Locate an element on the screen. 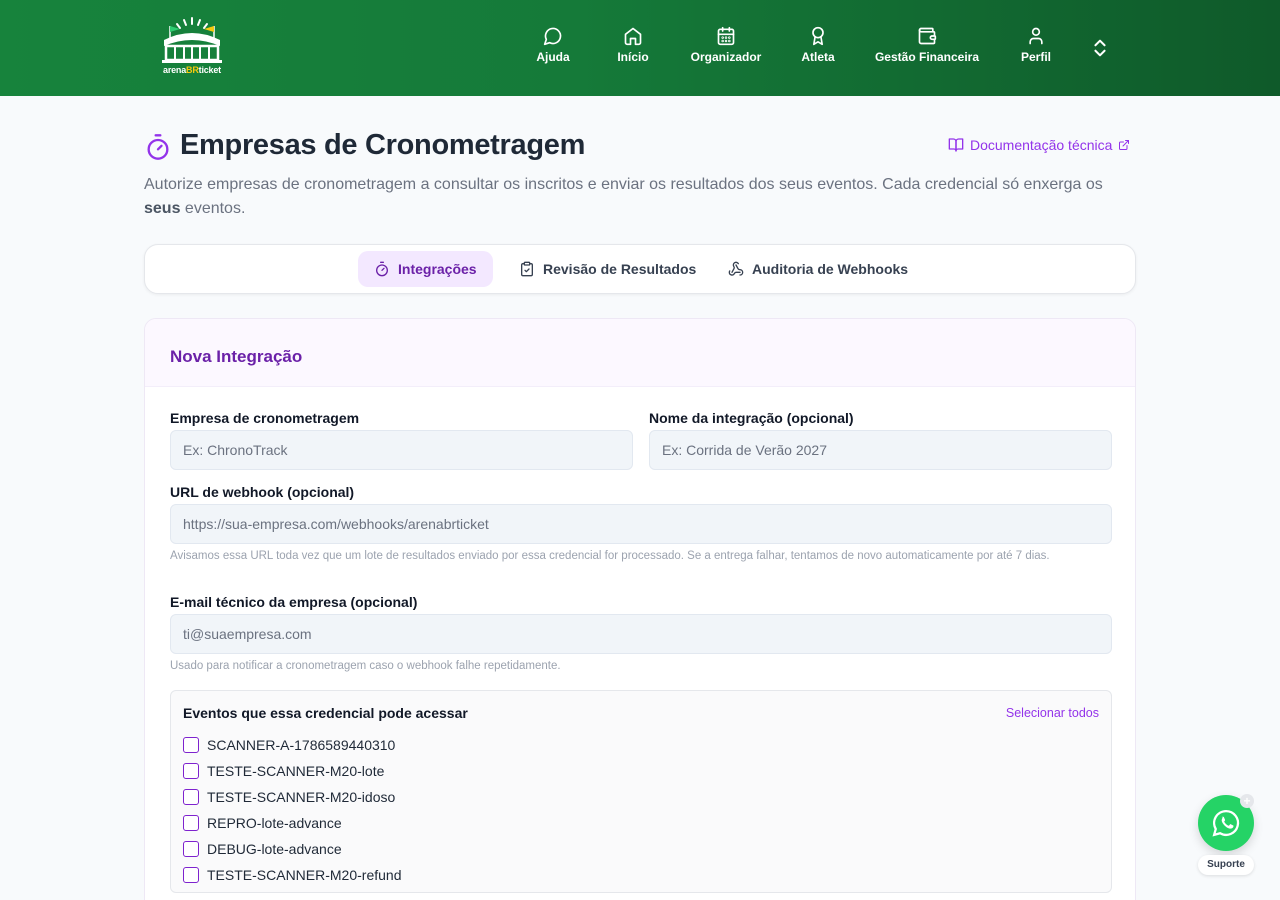 Image resolution: width=1280 pixels, height=900 pixels. nav-item-ajuda: Ajuda is located at coordinates (553, 49).